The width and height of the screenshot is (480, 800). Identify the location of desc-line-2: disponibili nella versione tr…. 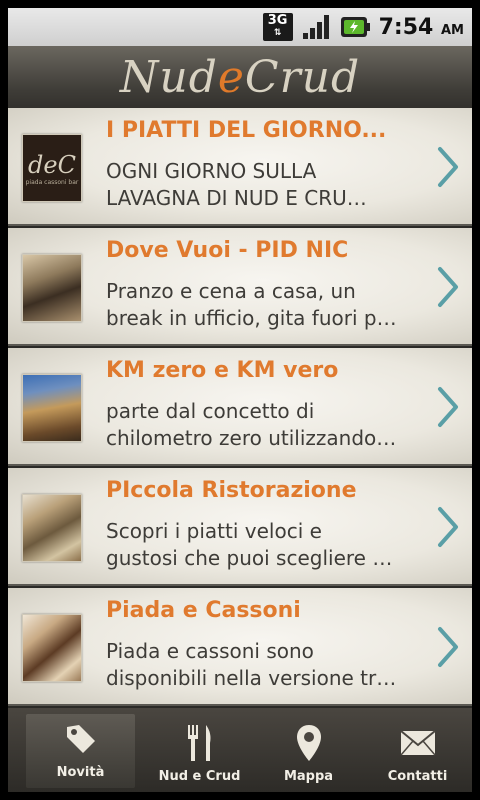
(251, 678).